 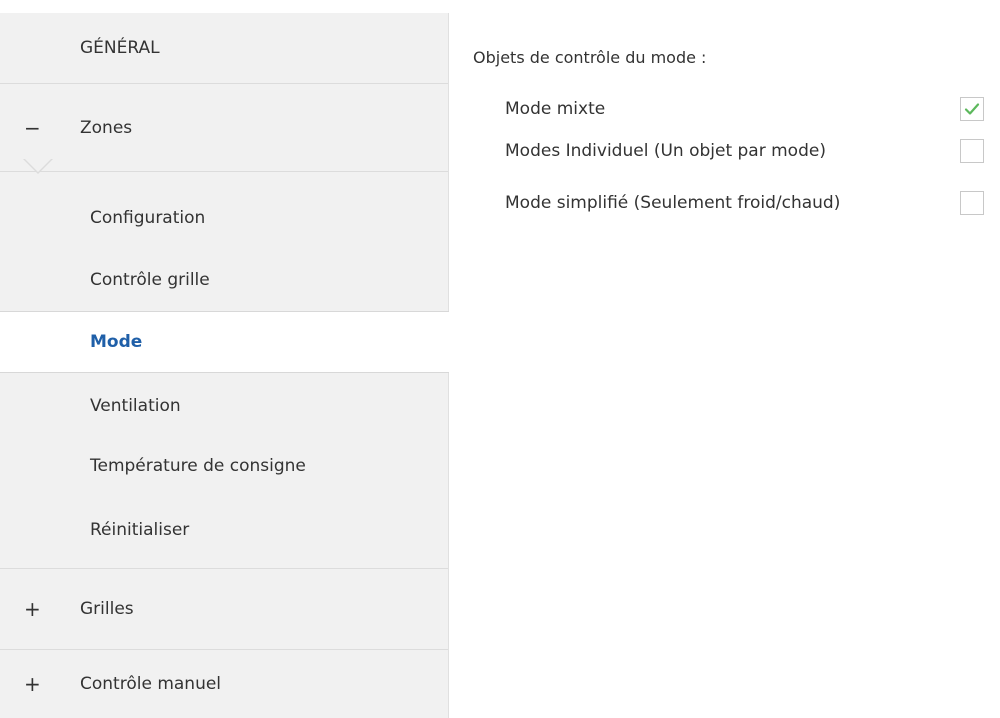 I want to click on mode-mixte-checkbox, so click(x=972, y=109).